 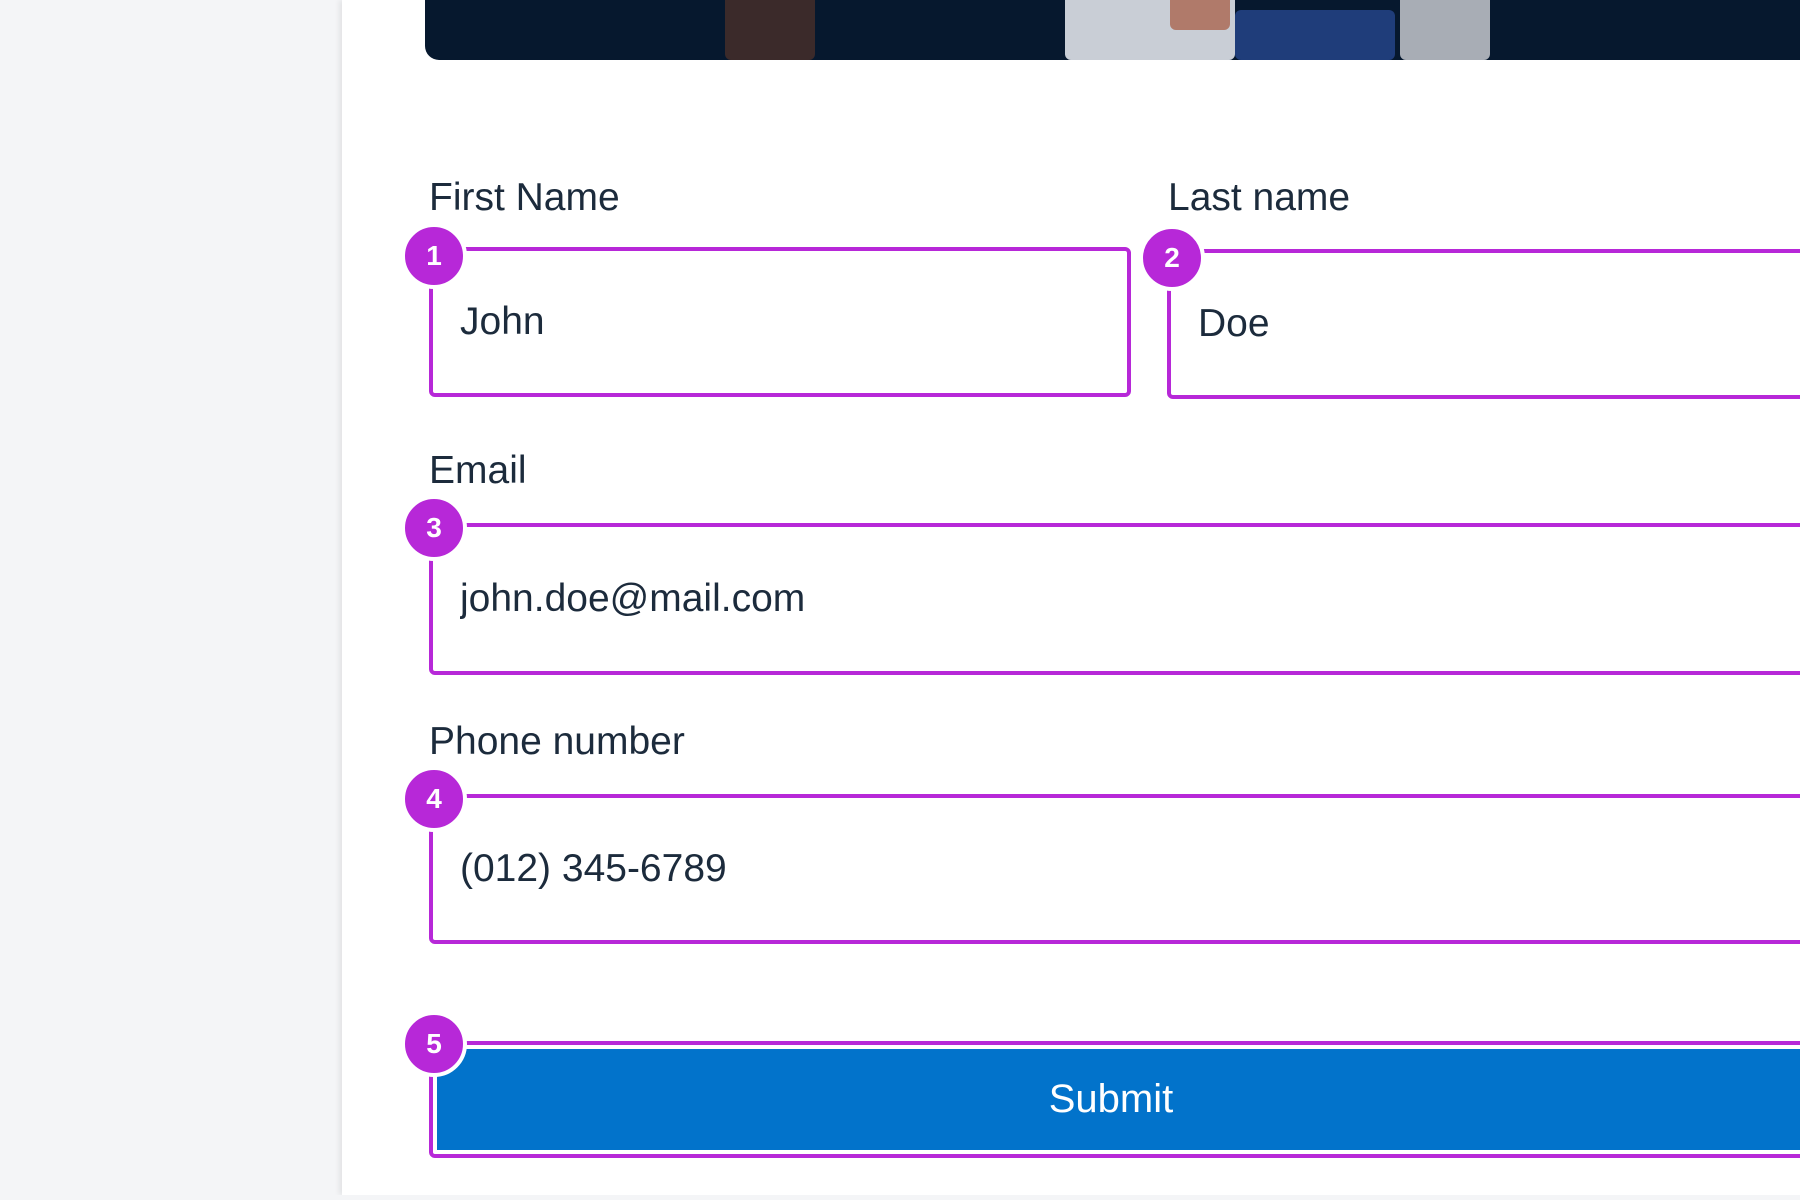 I want to click on first-name-label: First Name, so click(x=524, y=197).